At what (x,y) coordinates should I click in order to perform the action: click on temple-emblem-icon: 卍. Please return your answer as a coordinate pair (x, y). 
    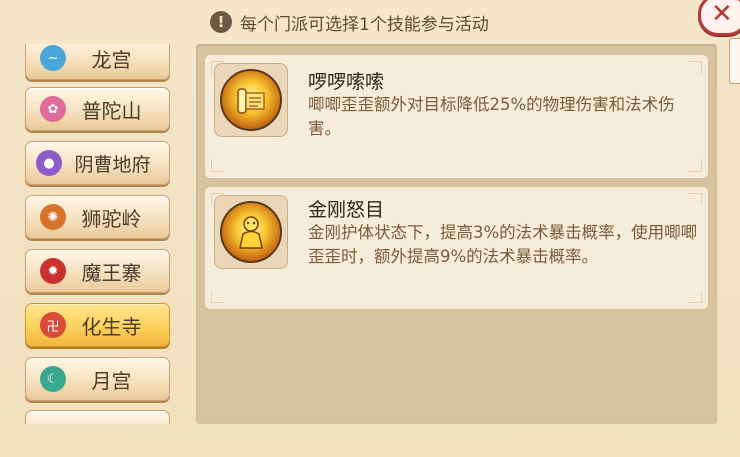
    Looking at the image, I should click on (53, 325).